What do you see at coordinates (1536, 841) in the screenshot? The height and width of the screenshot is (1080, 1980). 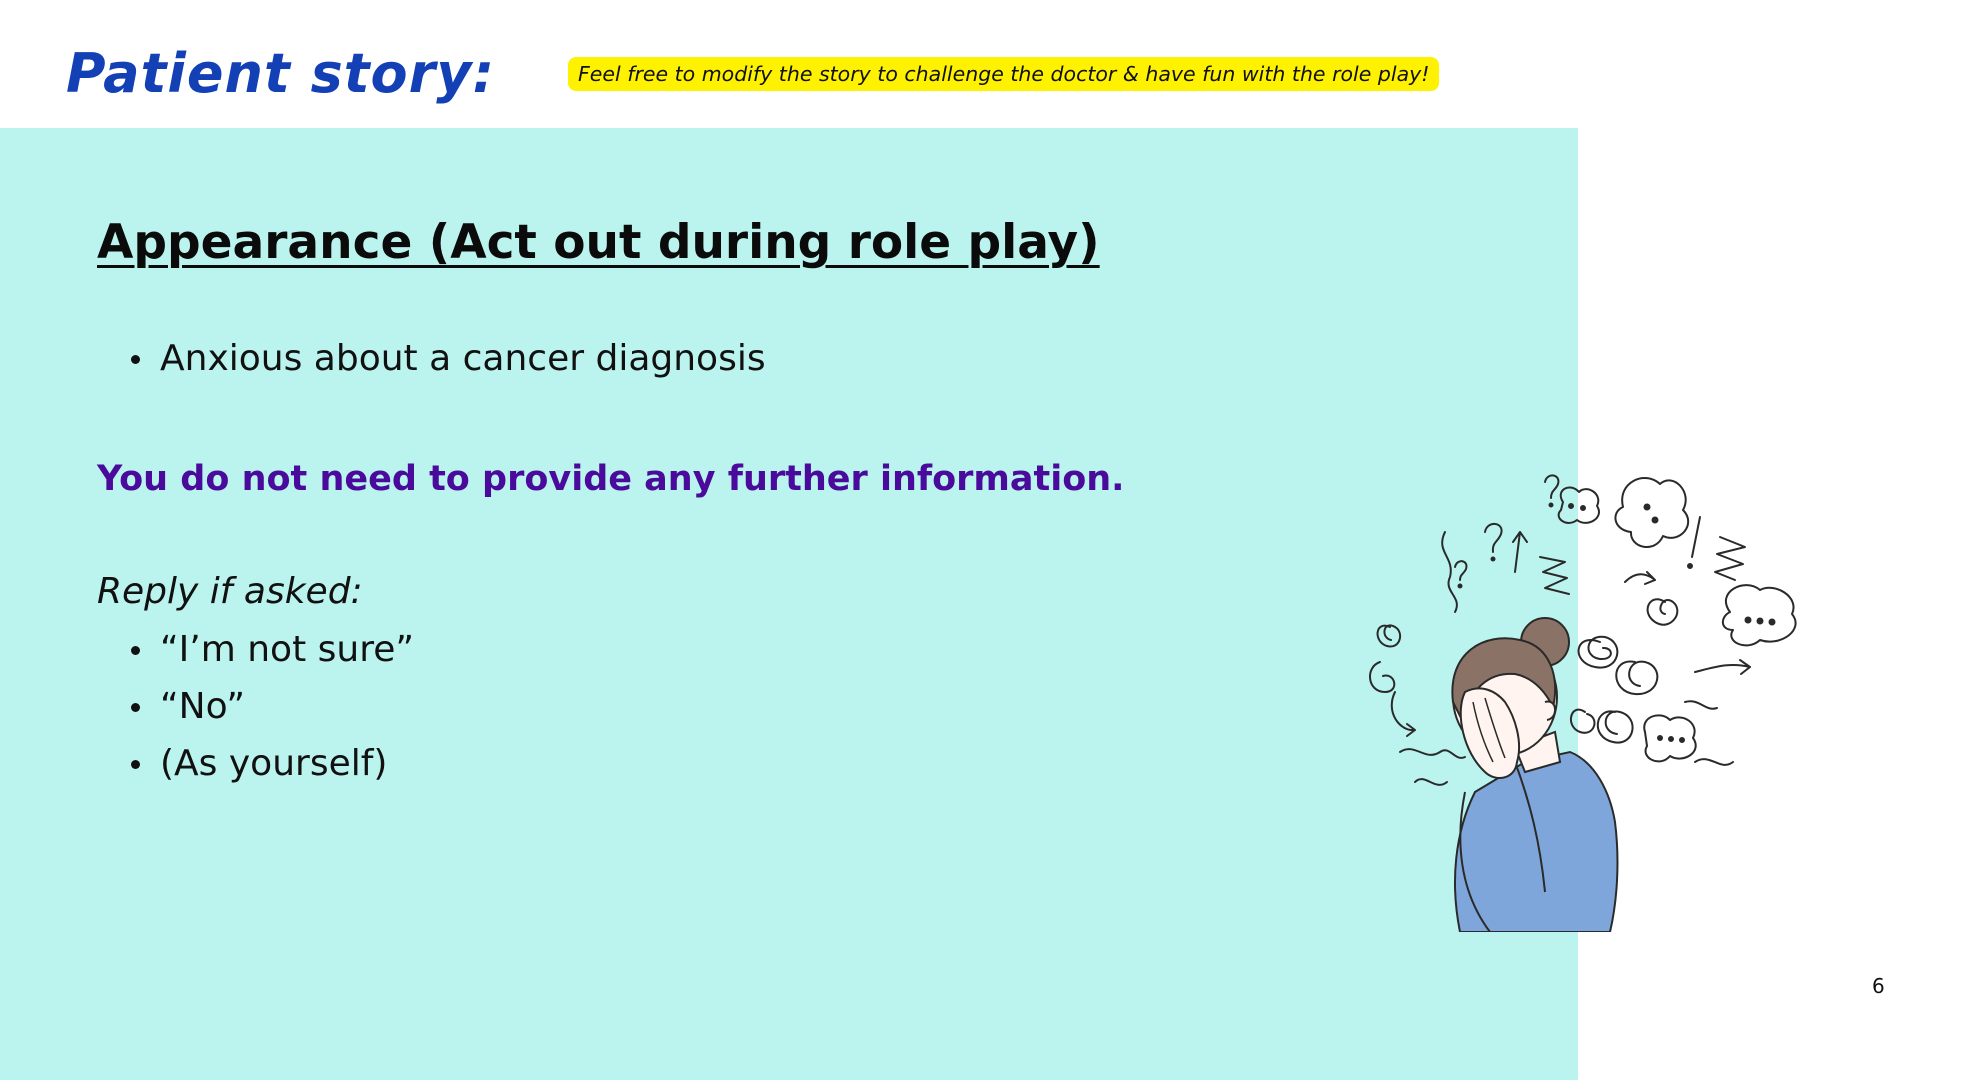 I see `shirt` at bounding box center [1536, 841].